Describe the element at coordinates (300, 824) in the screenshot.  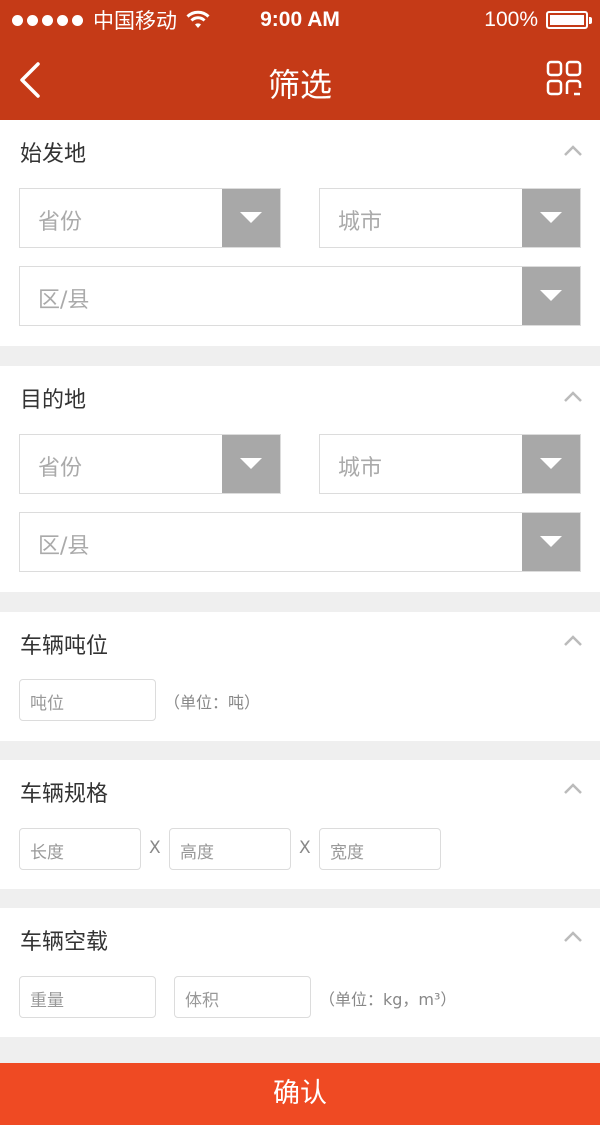
I see `spec-section: 车辆规格 长度 X 高度 X 宽度` at that location.